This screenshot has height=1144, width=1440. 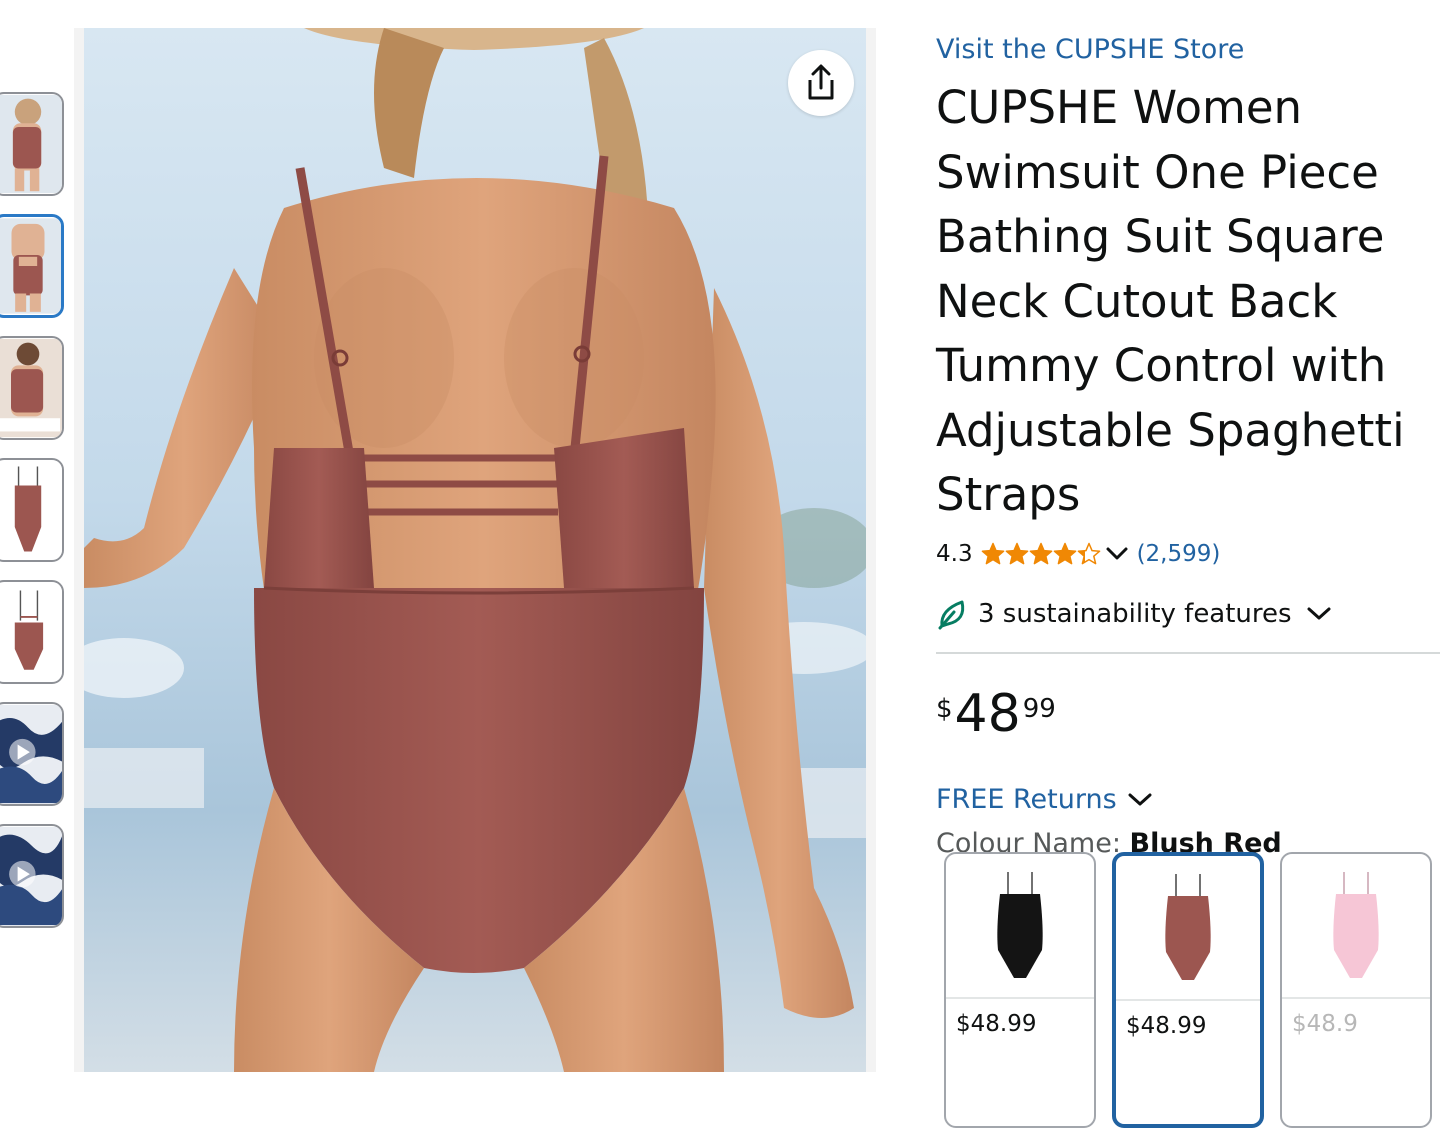 I want to click on review-count-link: (2,599), so click(x=1179, y=554).